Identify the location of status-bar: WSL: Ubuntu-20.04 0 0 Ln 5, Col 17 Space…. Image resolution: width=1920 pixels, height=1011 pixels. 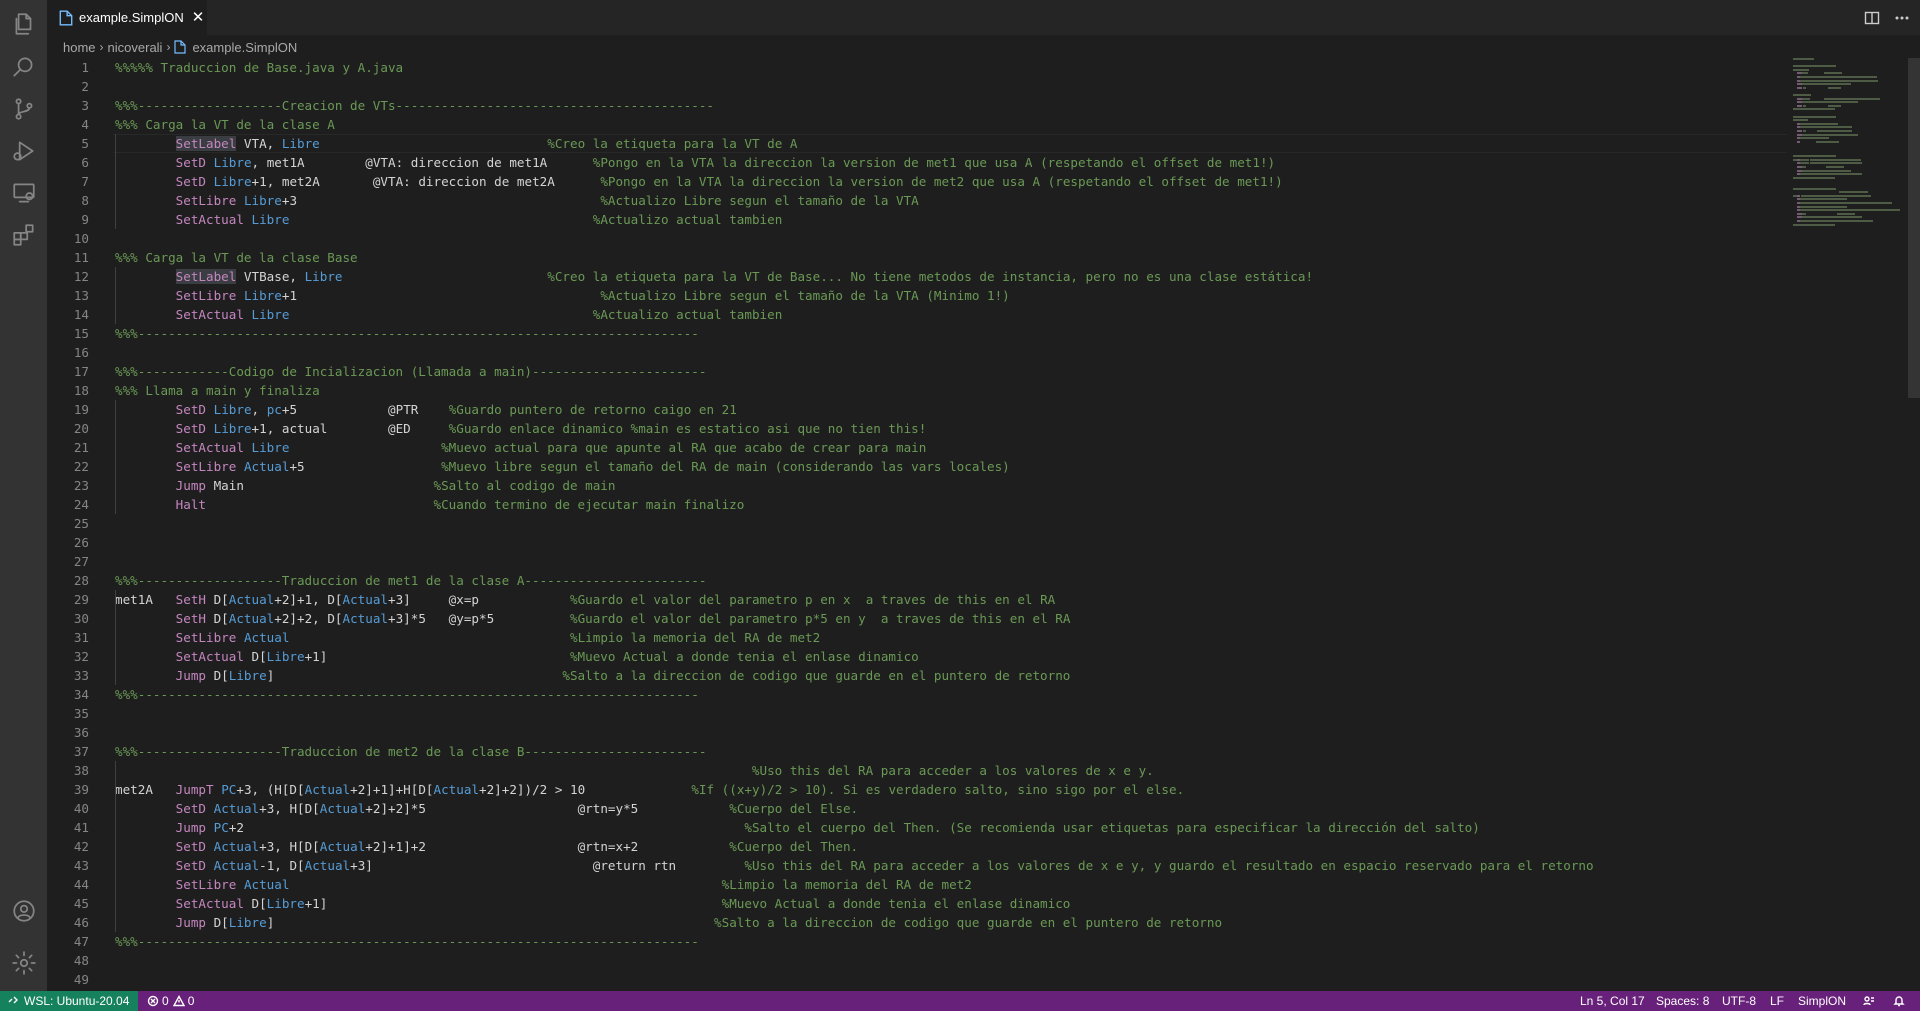
(960, 1001).